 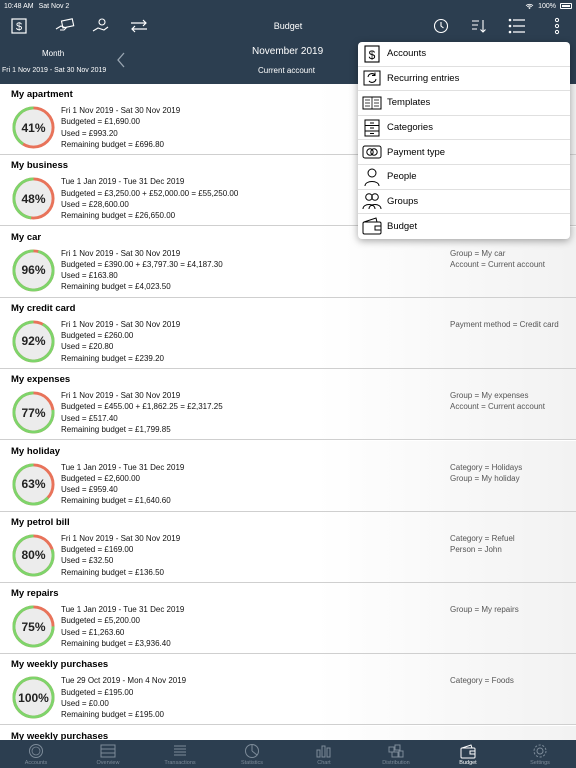 I want to click on menu-item-templates: Templates, so click(x=464, y=103).